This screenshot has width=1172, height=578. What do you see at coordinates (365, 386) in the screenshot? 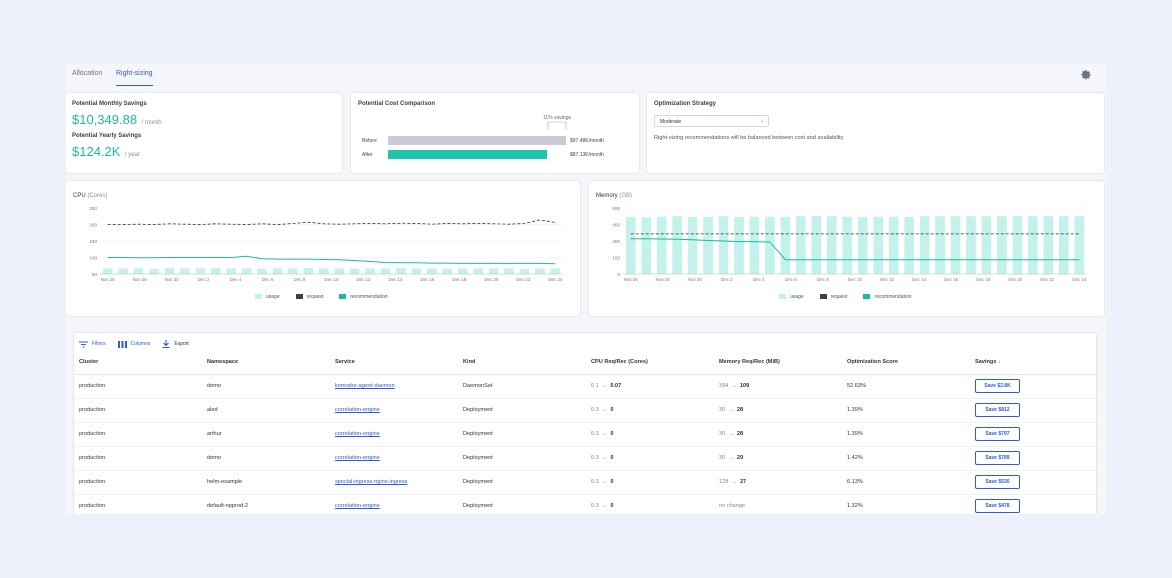
I see `service-link: komodor-agent-daemon` at bounding box center [365, 386].